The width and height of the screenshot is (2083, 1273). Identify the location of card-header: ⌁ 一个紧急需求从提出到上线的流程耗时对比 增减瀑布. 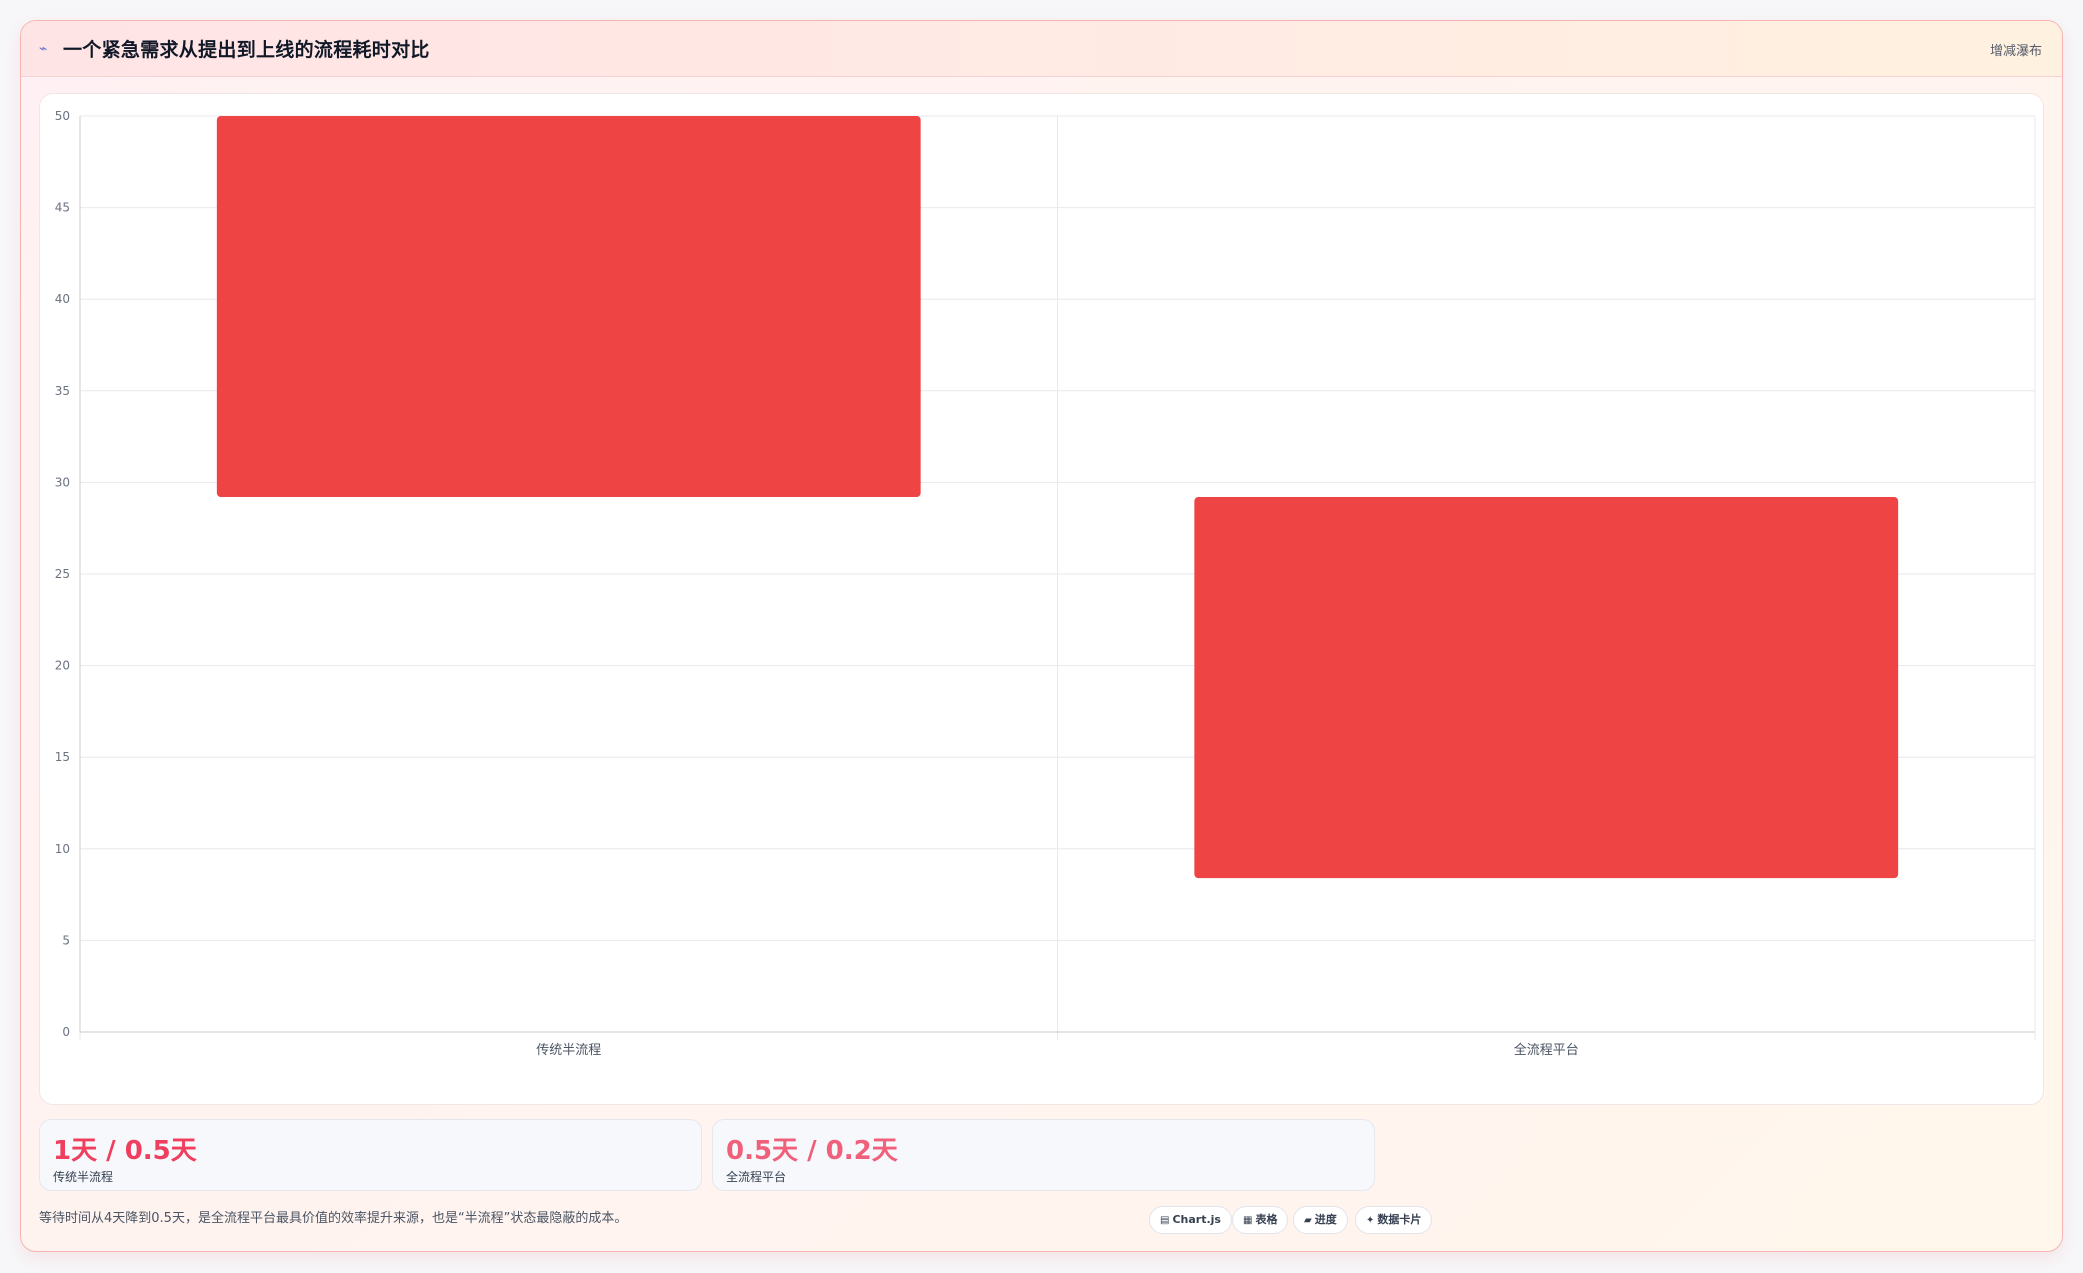
(1041, 49).